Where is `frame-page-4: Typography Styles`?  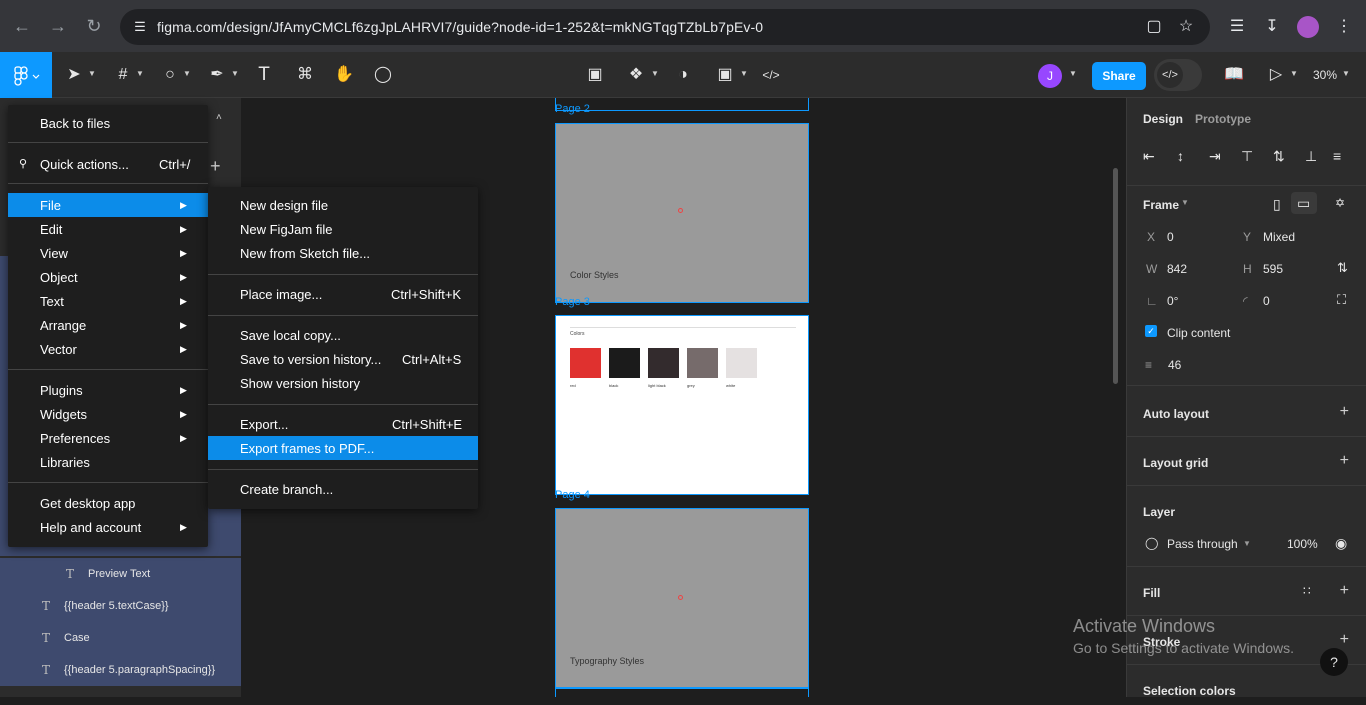 frame-page-4: Typography Styles is located at coordinates (682, 598).